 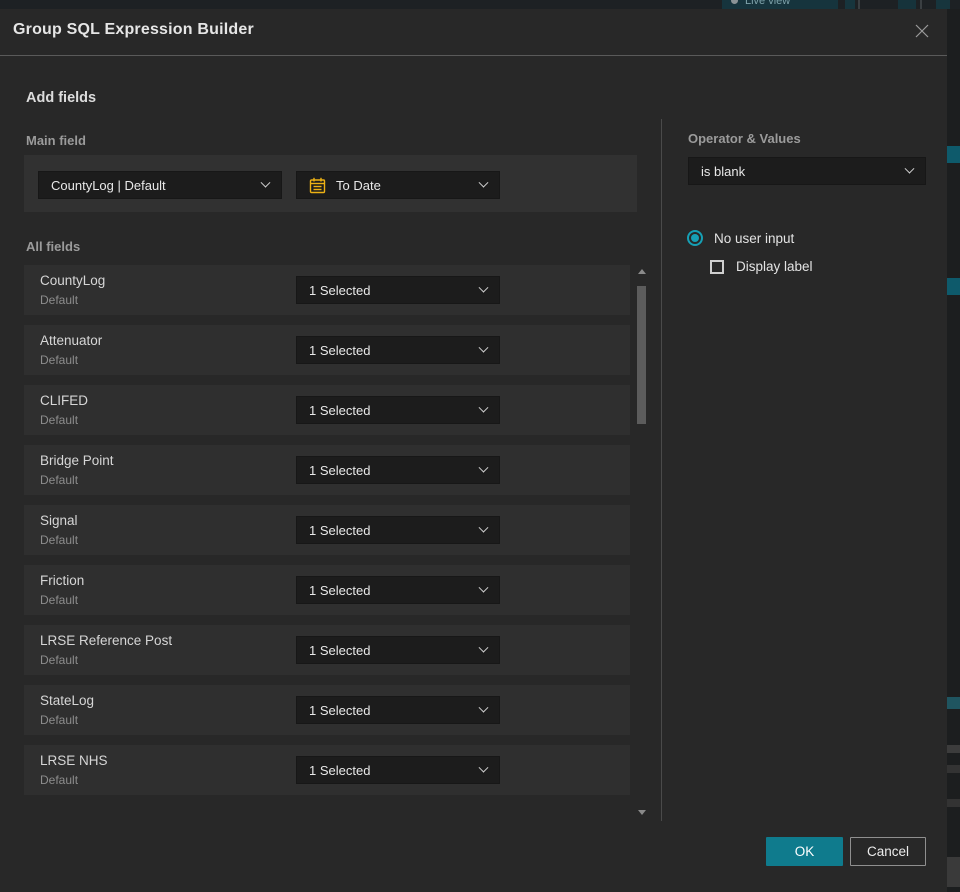 What do you see at coordinates (734, 2) in the screenshot?
I see `live-view-dot-icon` at bounding box center [734, 2].